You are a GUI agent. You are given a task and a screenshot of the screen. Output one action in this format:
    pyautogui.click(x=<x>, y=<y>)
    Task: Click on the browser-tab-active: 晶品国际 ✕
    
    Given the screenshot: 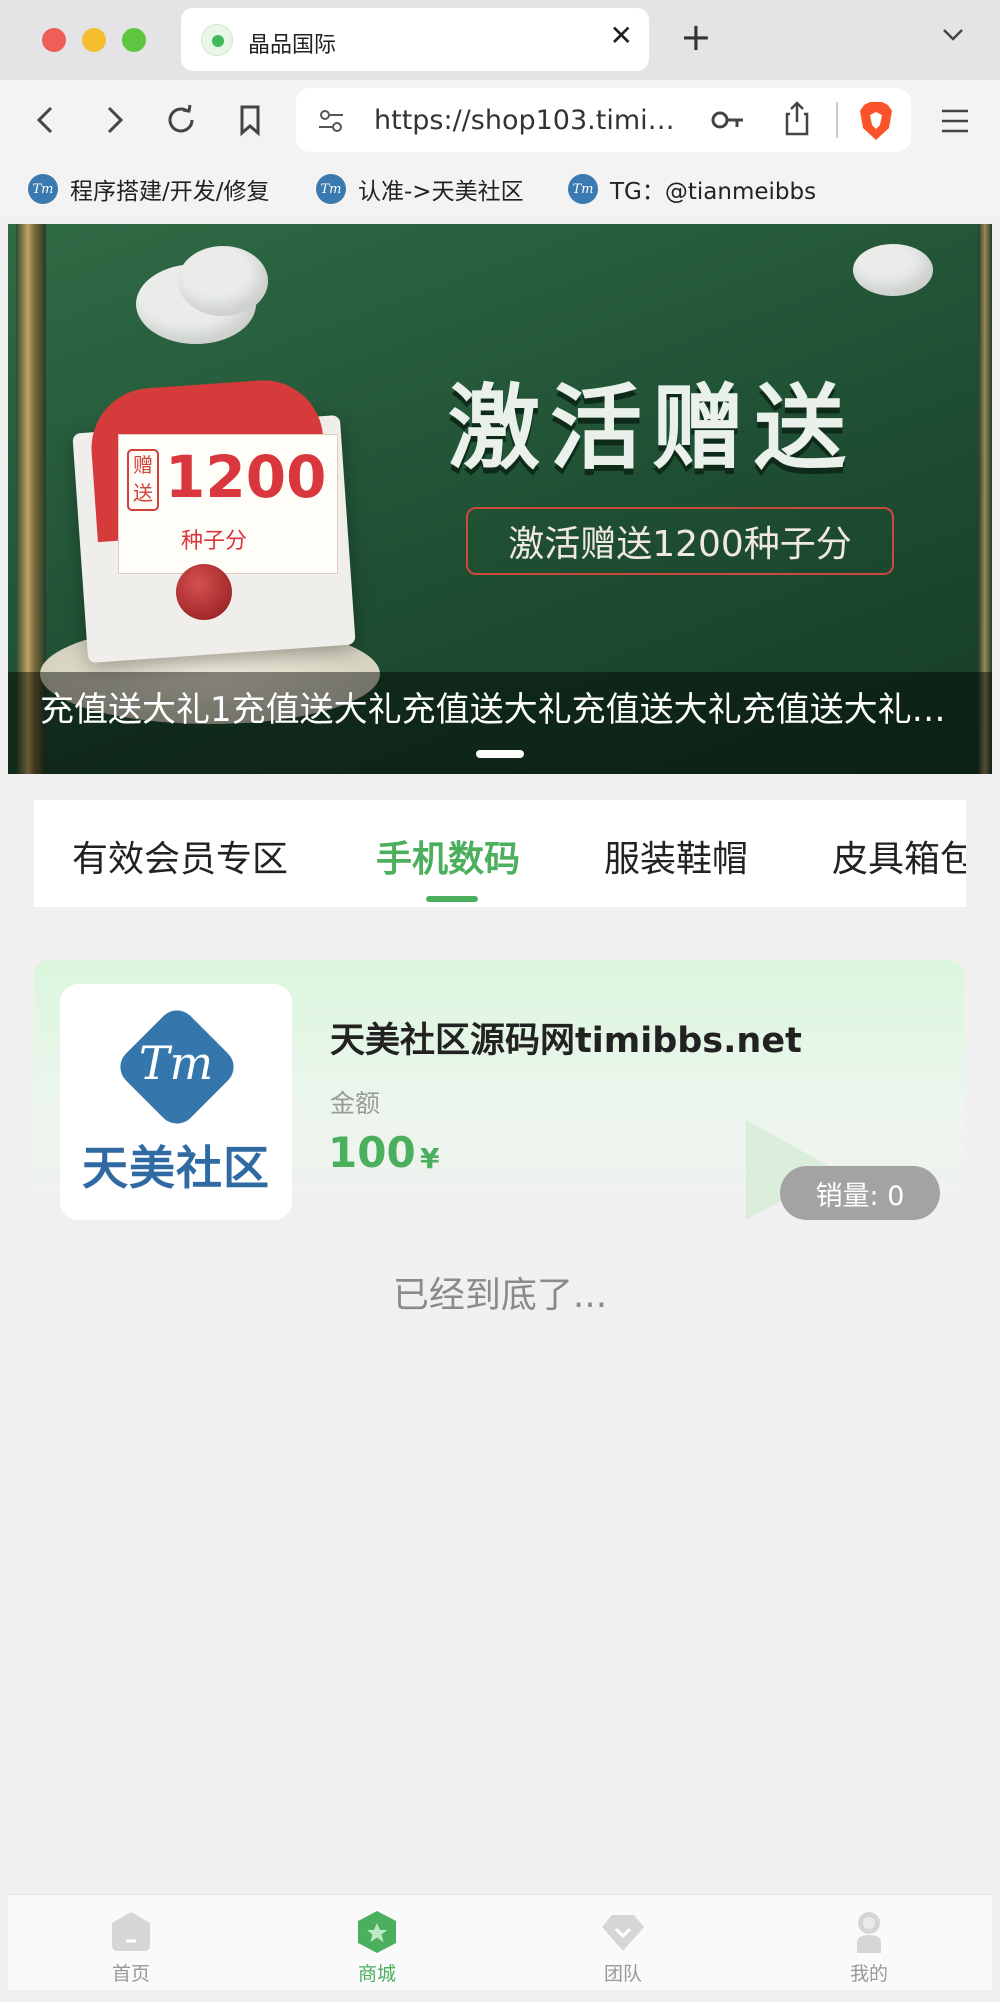 What is the action you would take?
    pyautogui.click(x=415, y=39)
    